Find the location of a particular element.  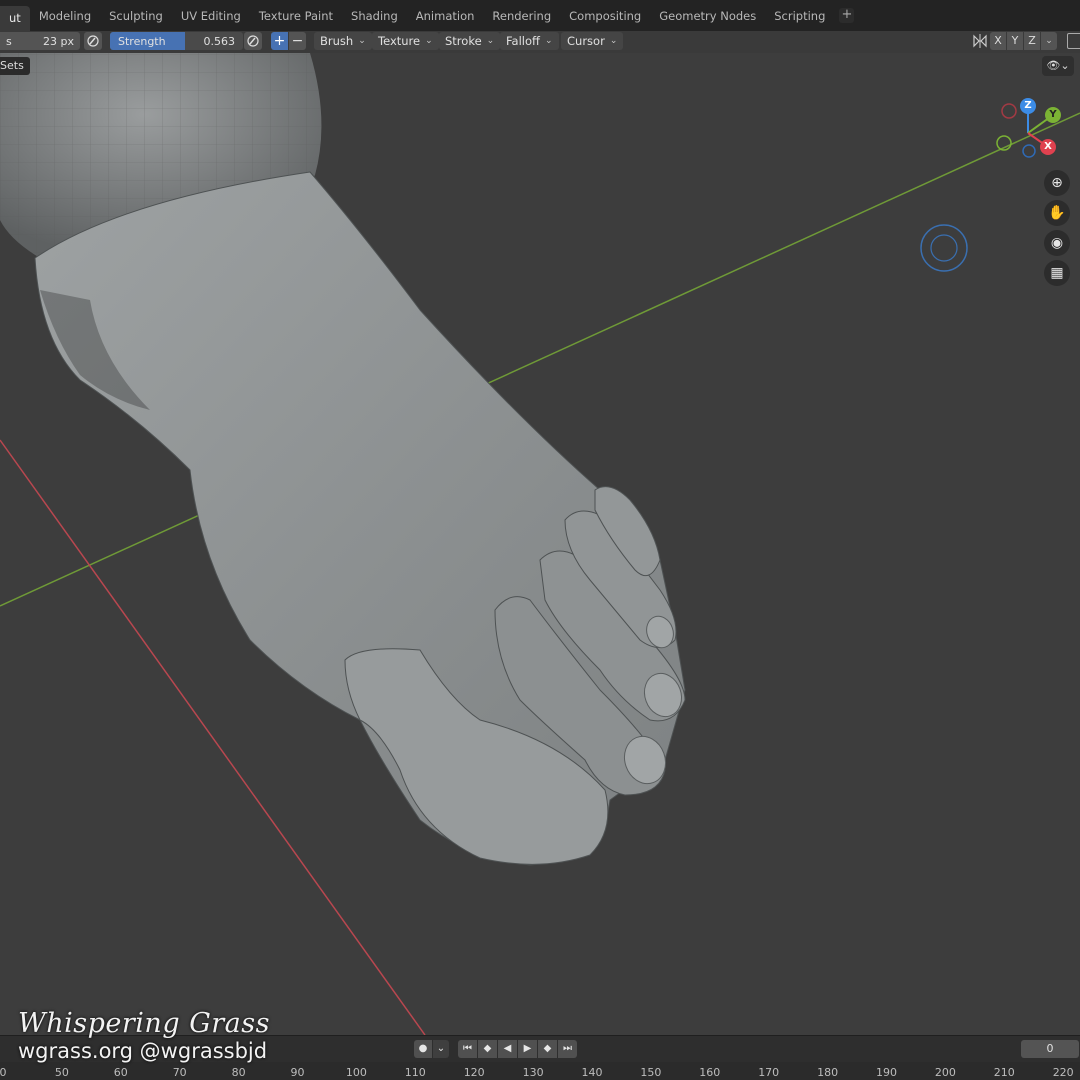

ruler-tick-label: 60 is located at coordinates (120, 1072).